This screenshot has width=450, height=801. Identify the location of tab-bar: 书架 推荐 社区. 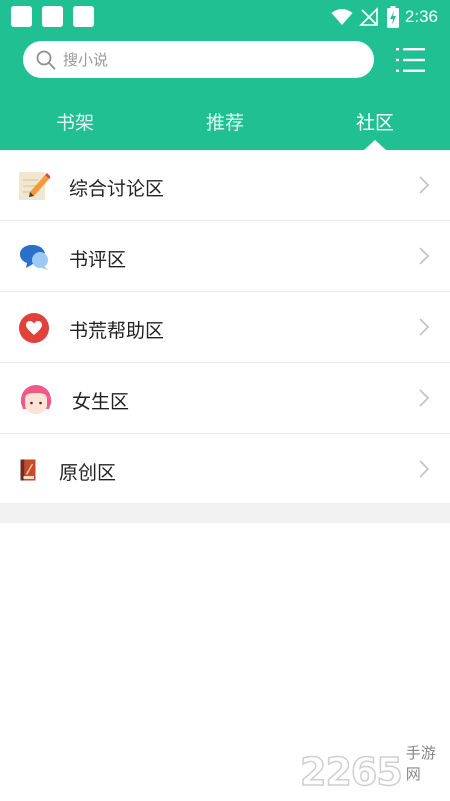
(225, 120).